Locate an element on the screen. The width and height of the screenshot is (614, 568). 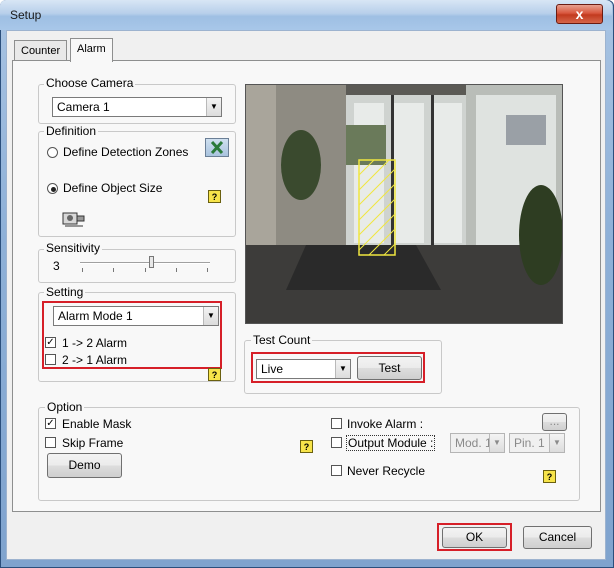
alarm-1-2-checkbox: ✓ is located at coordinates (50, 342).